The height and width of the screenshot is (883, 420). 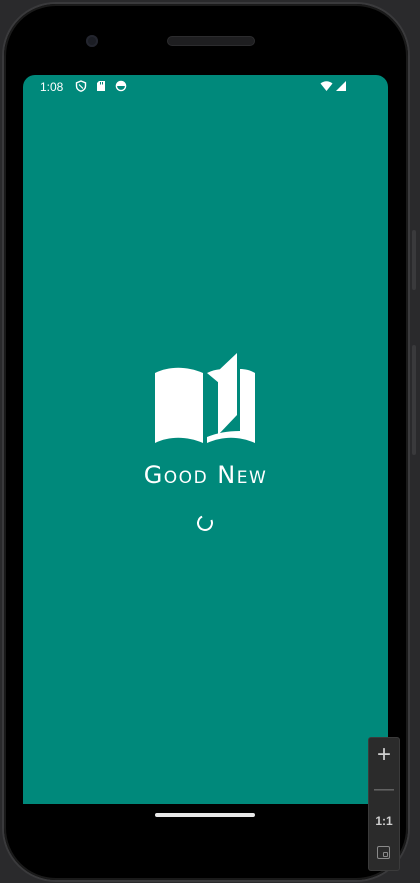 What do you see at coordinates (205, 815) in the screenshot?
I see `home-handle` at bounding box center [205, 815].